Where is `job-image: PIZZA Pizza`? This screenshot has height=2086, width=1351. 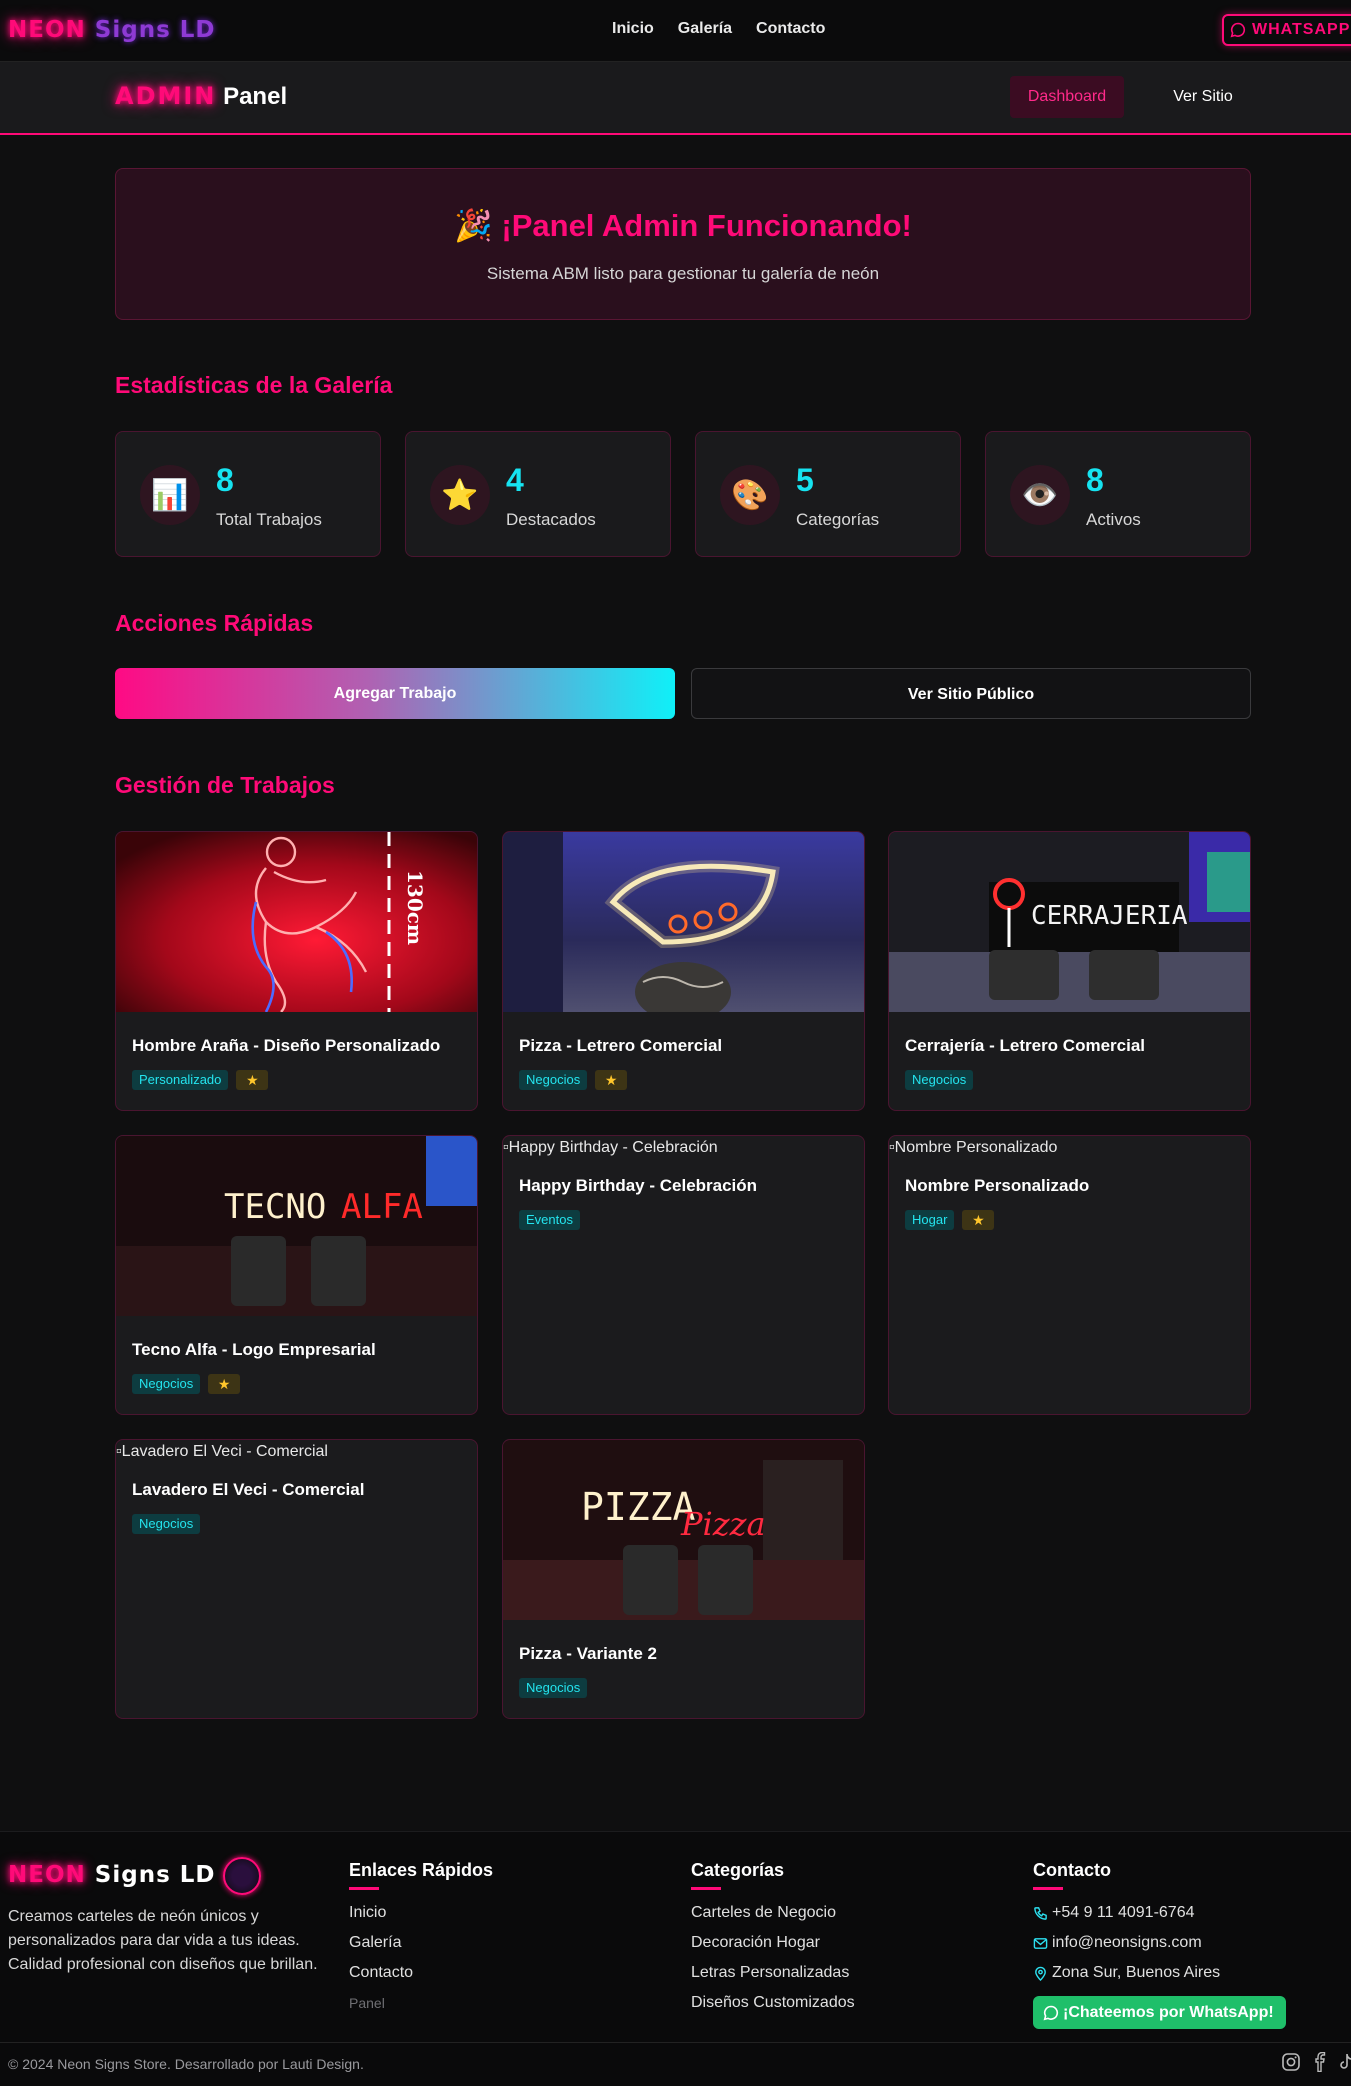 job-image: PIZZA Pizza is located at coordinates (683, 1530).